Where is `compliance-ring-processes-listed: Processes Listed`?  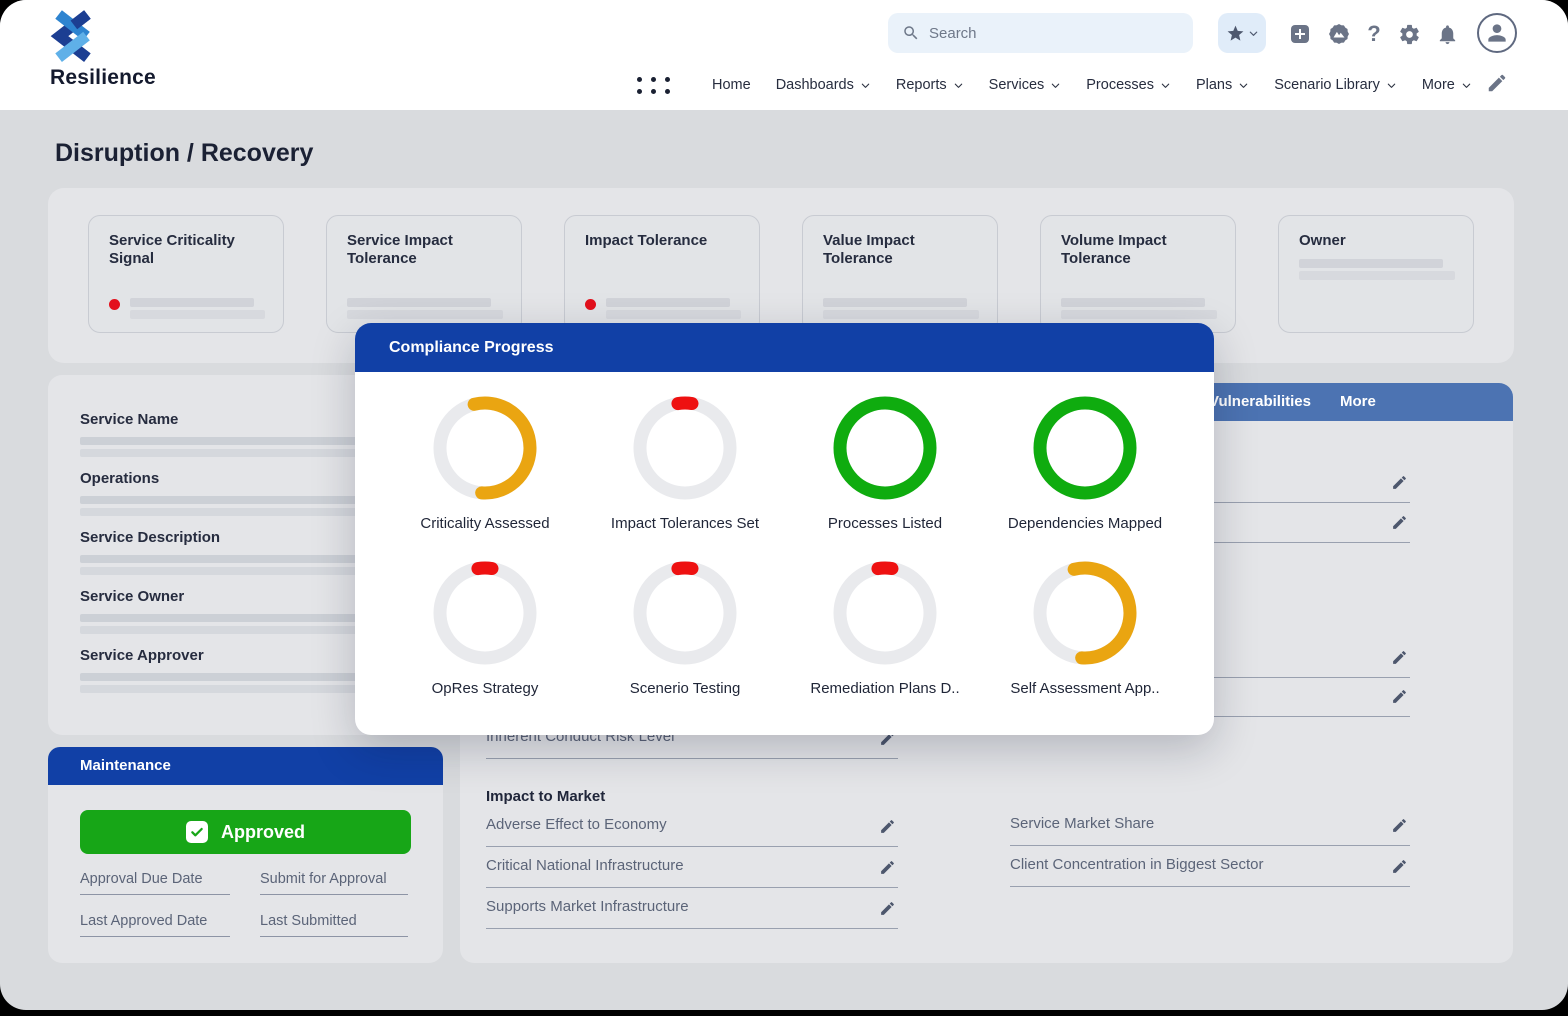 compliance-ring-processes-listed: Processes Listed is located at coordinates (885, 475).